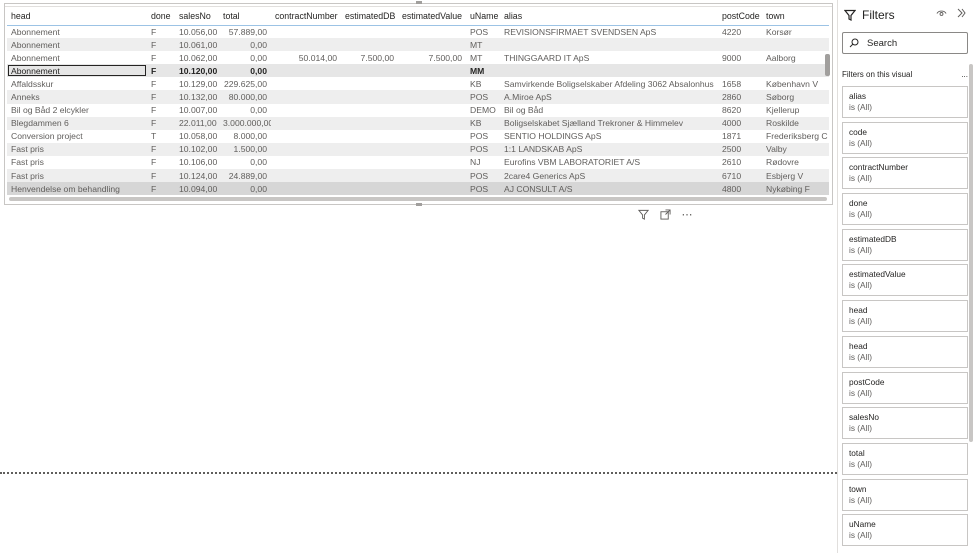  Describe the element at coordinates (795, 17) in the screenshot. I see `column-header-town: town` at that location.